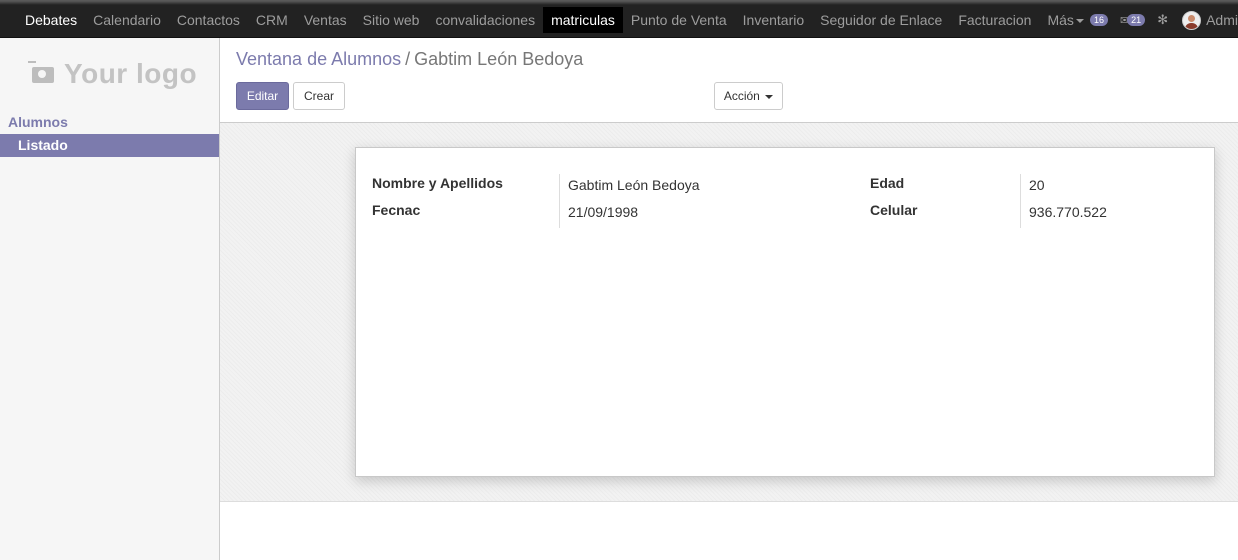  I want to click on field-label-nombre: Nombre y Apellidos, so click(437, 183).